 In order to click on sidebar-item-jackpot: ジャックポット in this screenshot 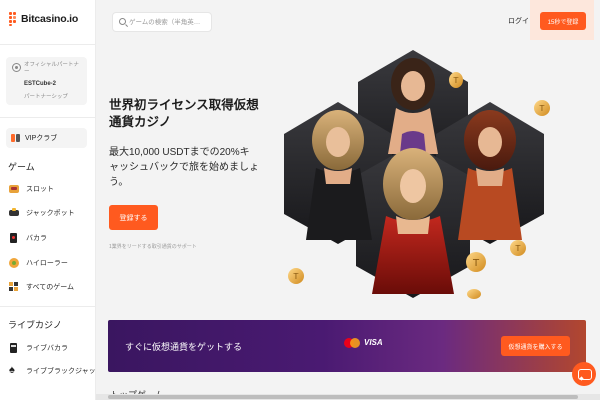, I will do `click(42, 213)`.